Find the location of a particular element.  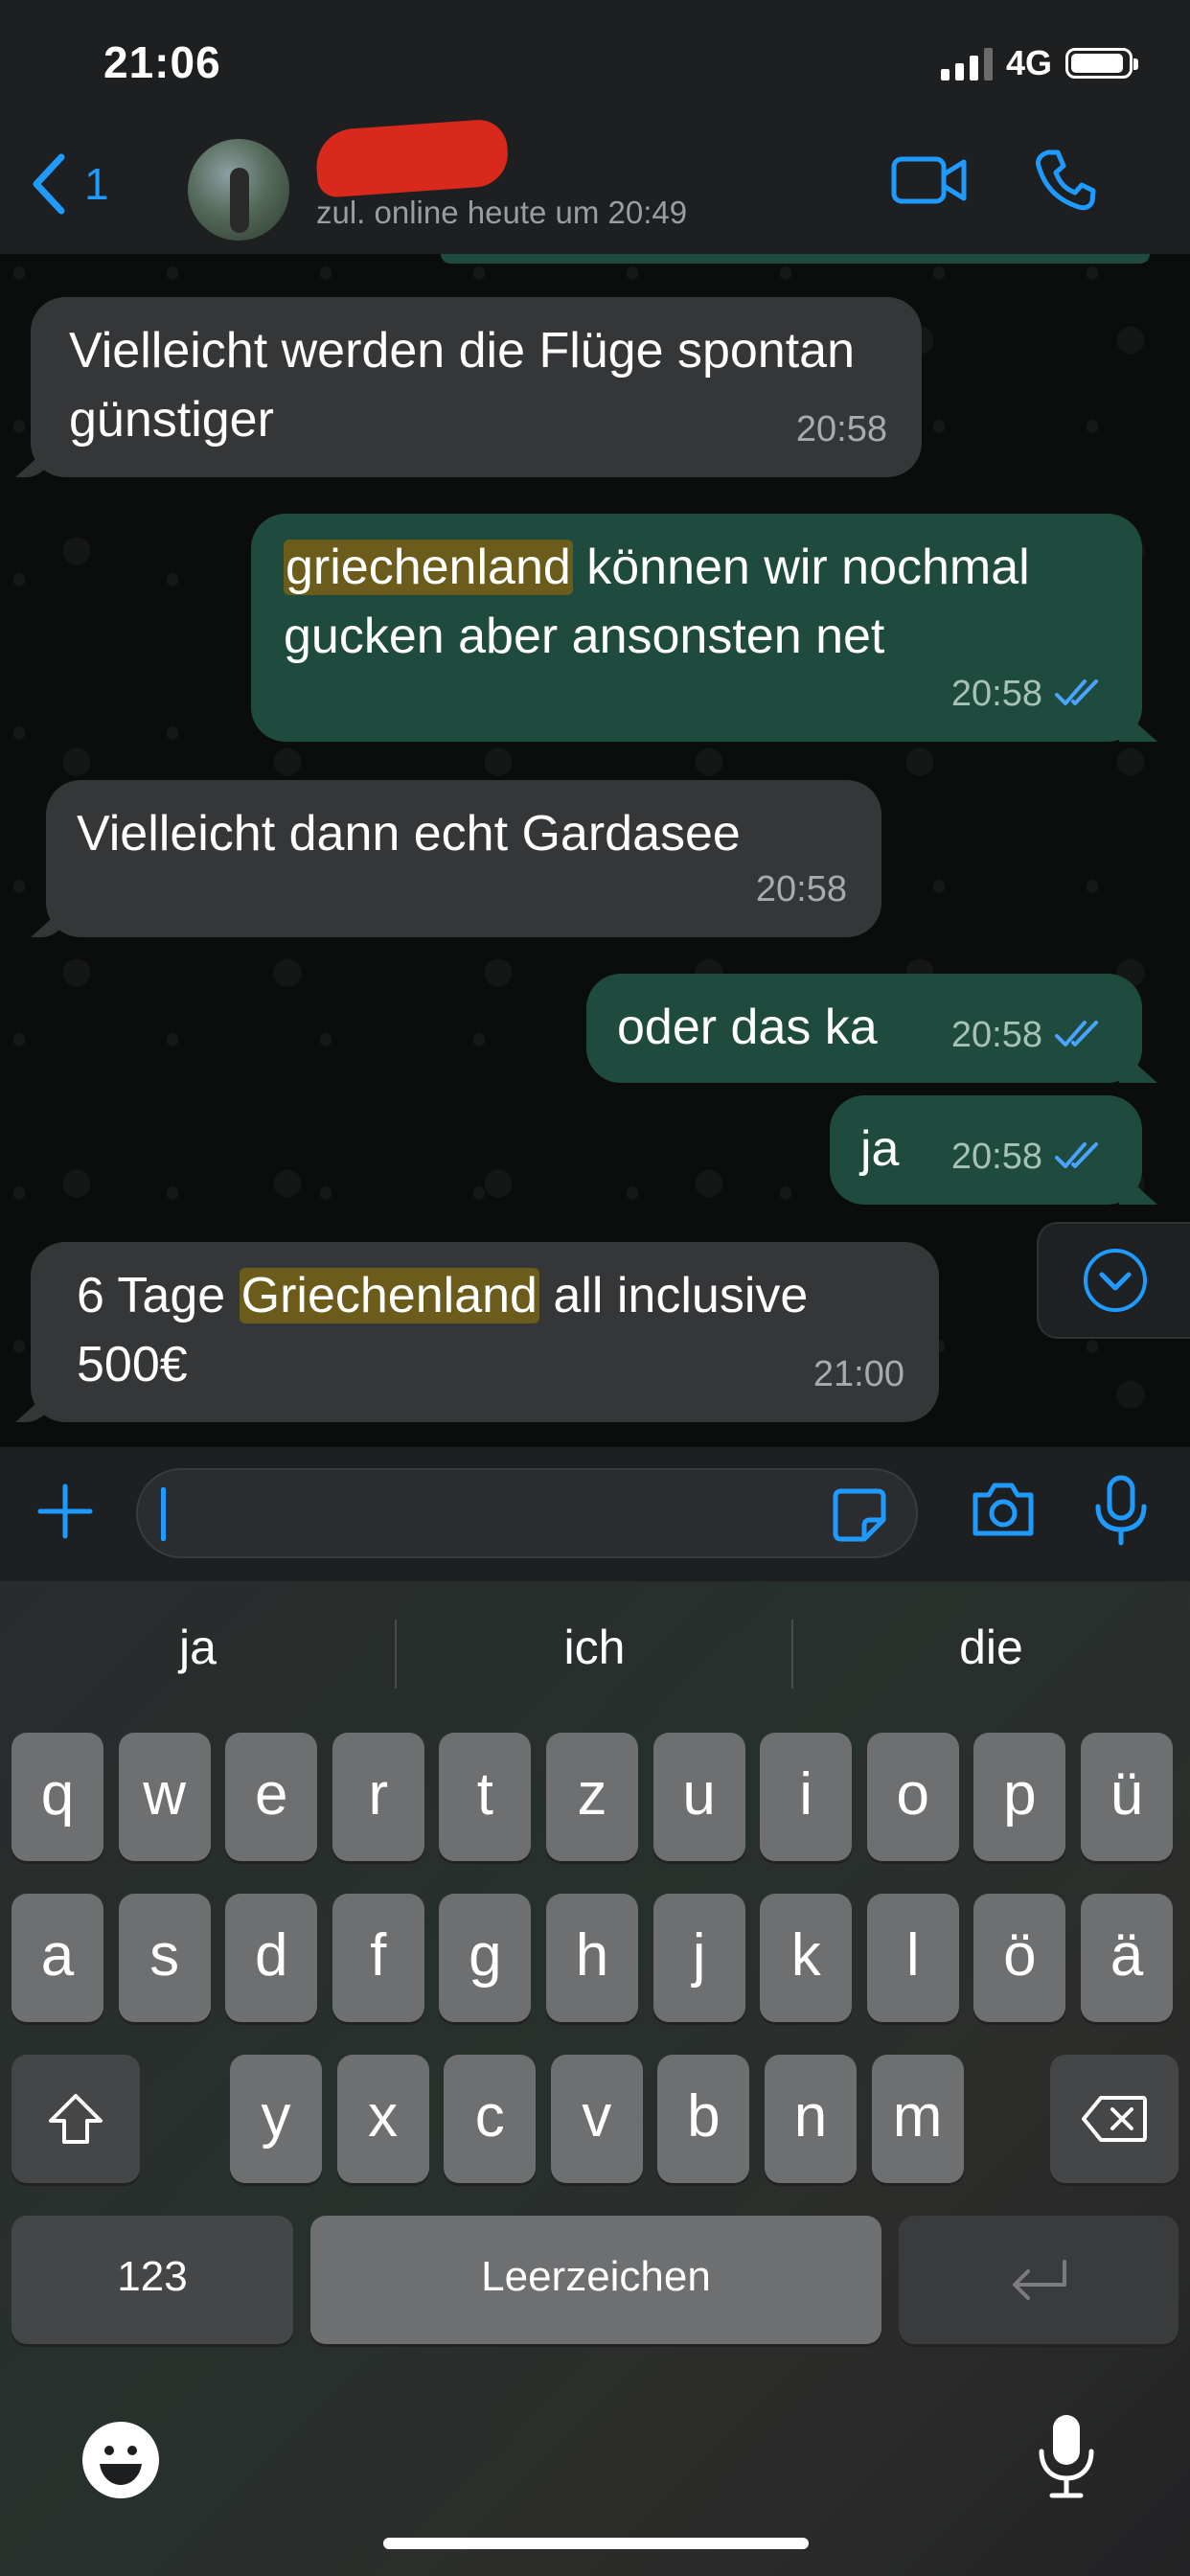

message-outgoing: ja 20:58 is located at coordinates (986, 1150).